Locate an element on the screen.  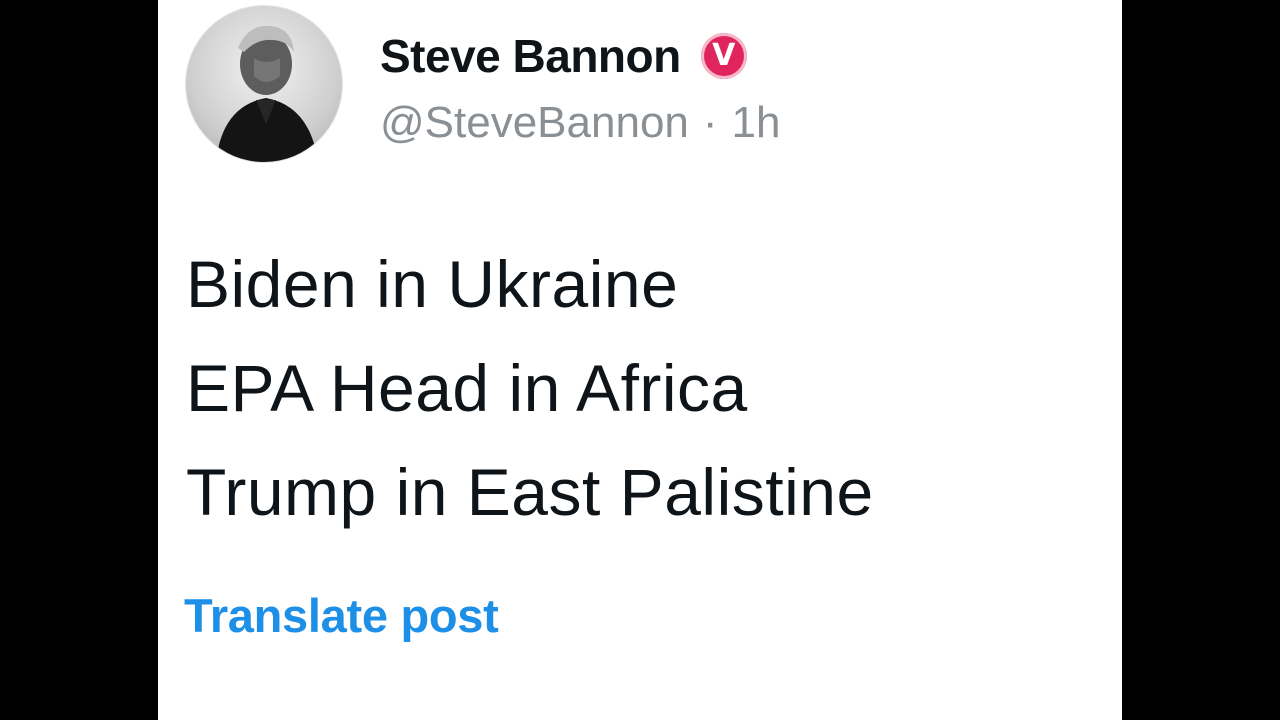
post-line: Biden in Ukraine is located at coordinates (432, 284).